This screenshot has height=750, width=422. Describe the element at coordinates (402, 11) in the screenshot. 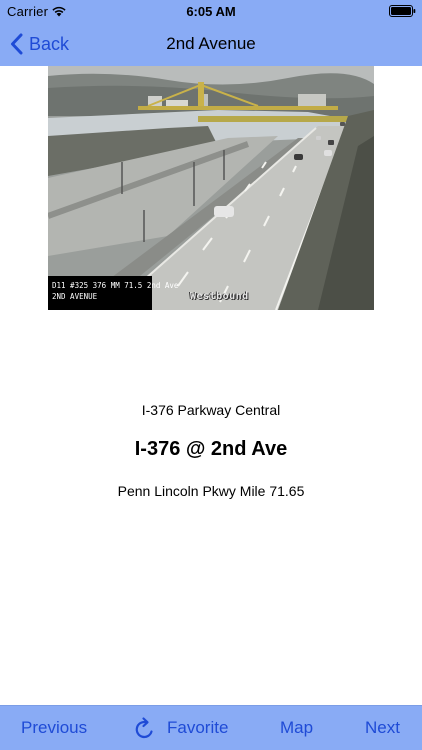

I see `battery-icon` at that location.